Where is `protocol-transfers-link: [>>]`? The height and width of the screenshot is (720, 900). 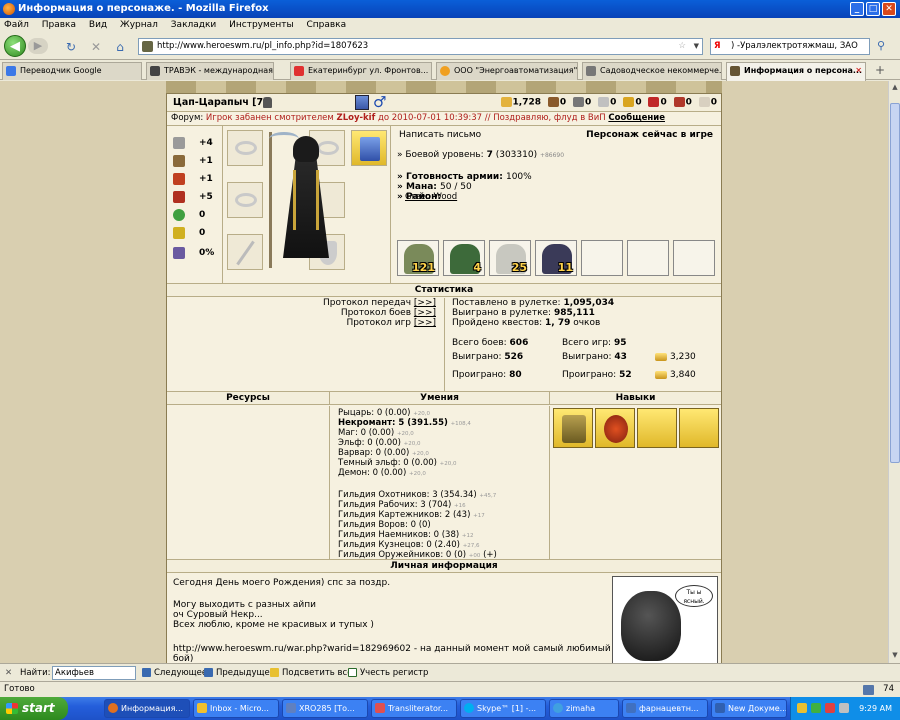 protocol-transfers-link: [>>] is located at coordinates (425, 303).